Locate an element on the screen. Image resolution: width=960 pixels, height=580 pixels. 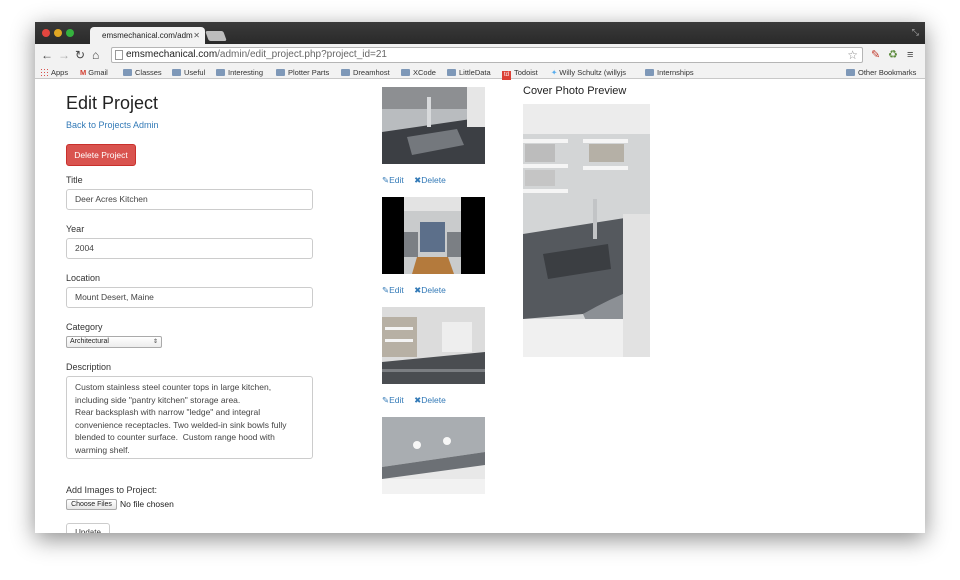
window-resize-icon: ⤡ is located at coordinates (915, 32).